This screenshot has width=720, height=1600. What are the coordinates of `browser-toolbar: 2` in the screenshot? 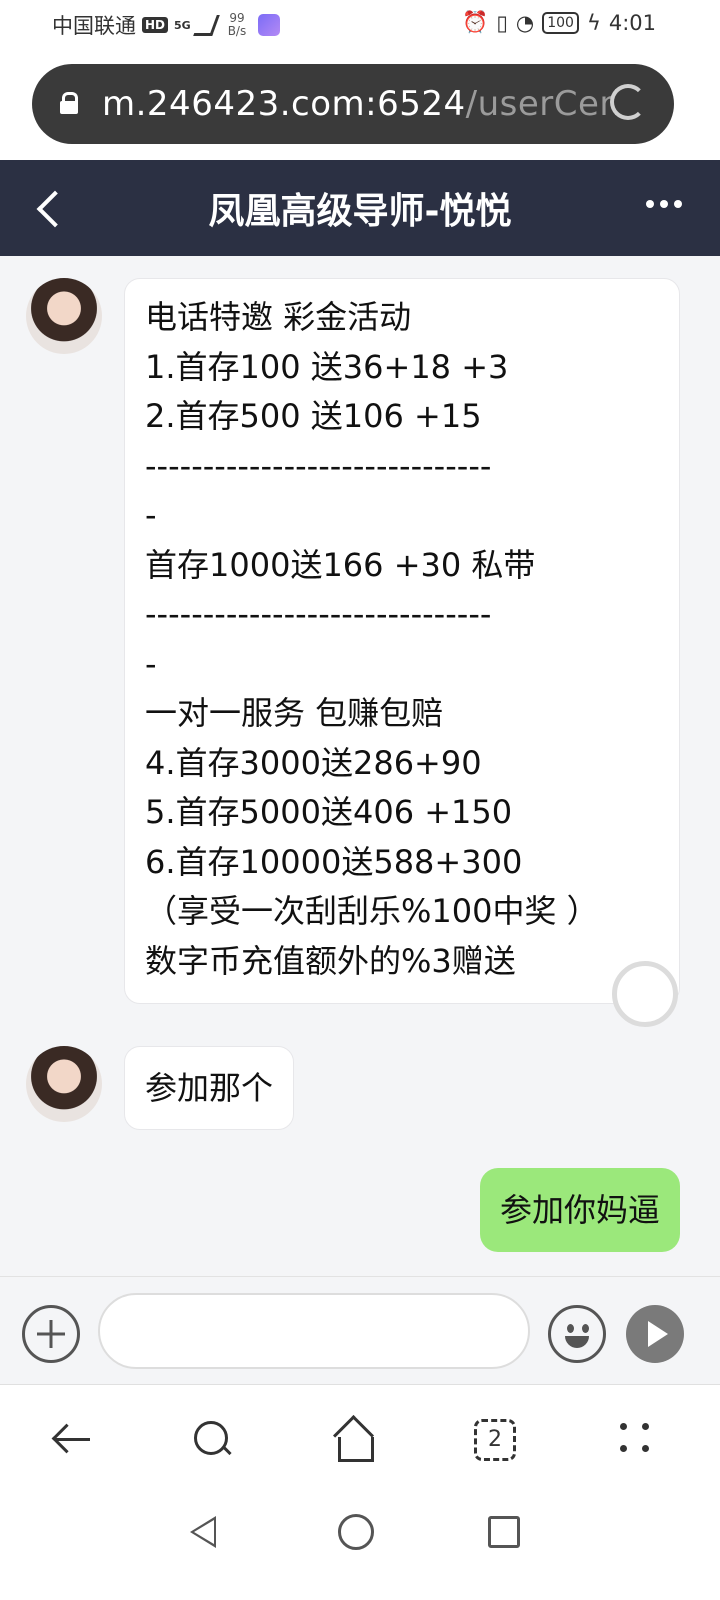 It's located at (360, 1438).